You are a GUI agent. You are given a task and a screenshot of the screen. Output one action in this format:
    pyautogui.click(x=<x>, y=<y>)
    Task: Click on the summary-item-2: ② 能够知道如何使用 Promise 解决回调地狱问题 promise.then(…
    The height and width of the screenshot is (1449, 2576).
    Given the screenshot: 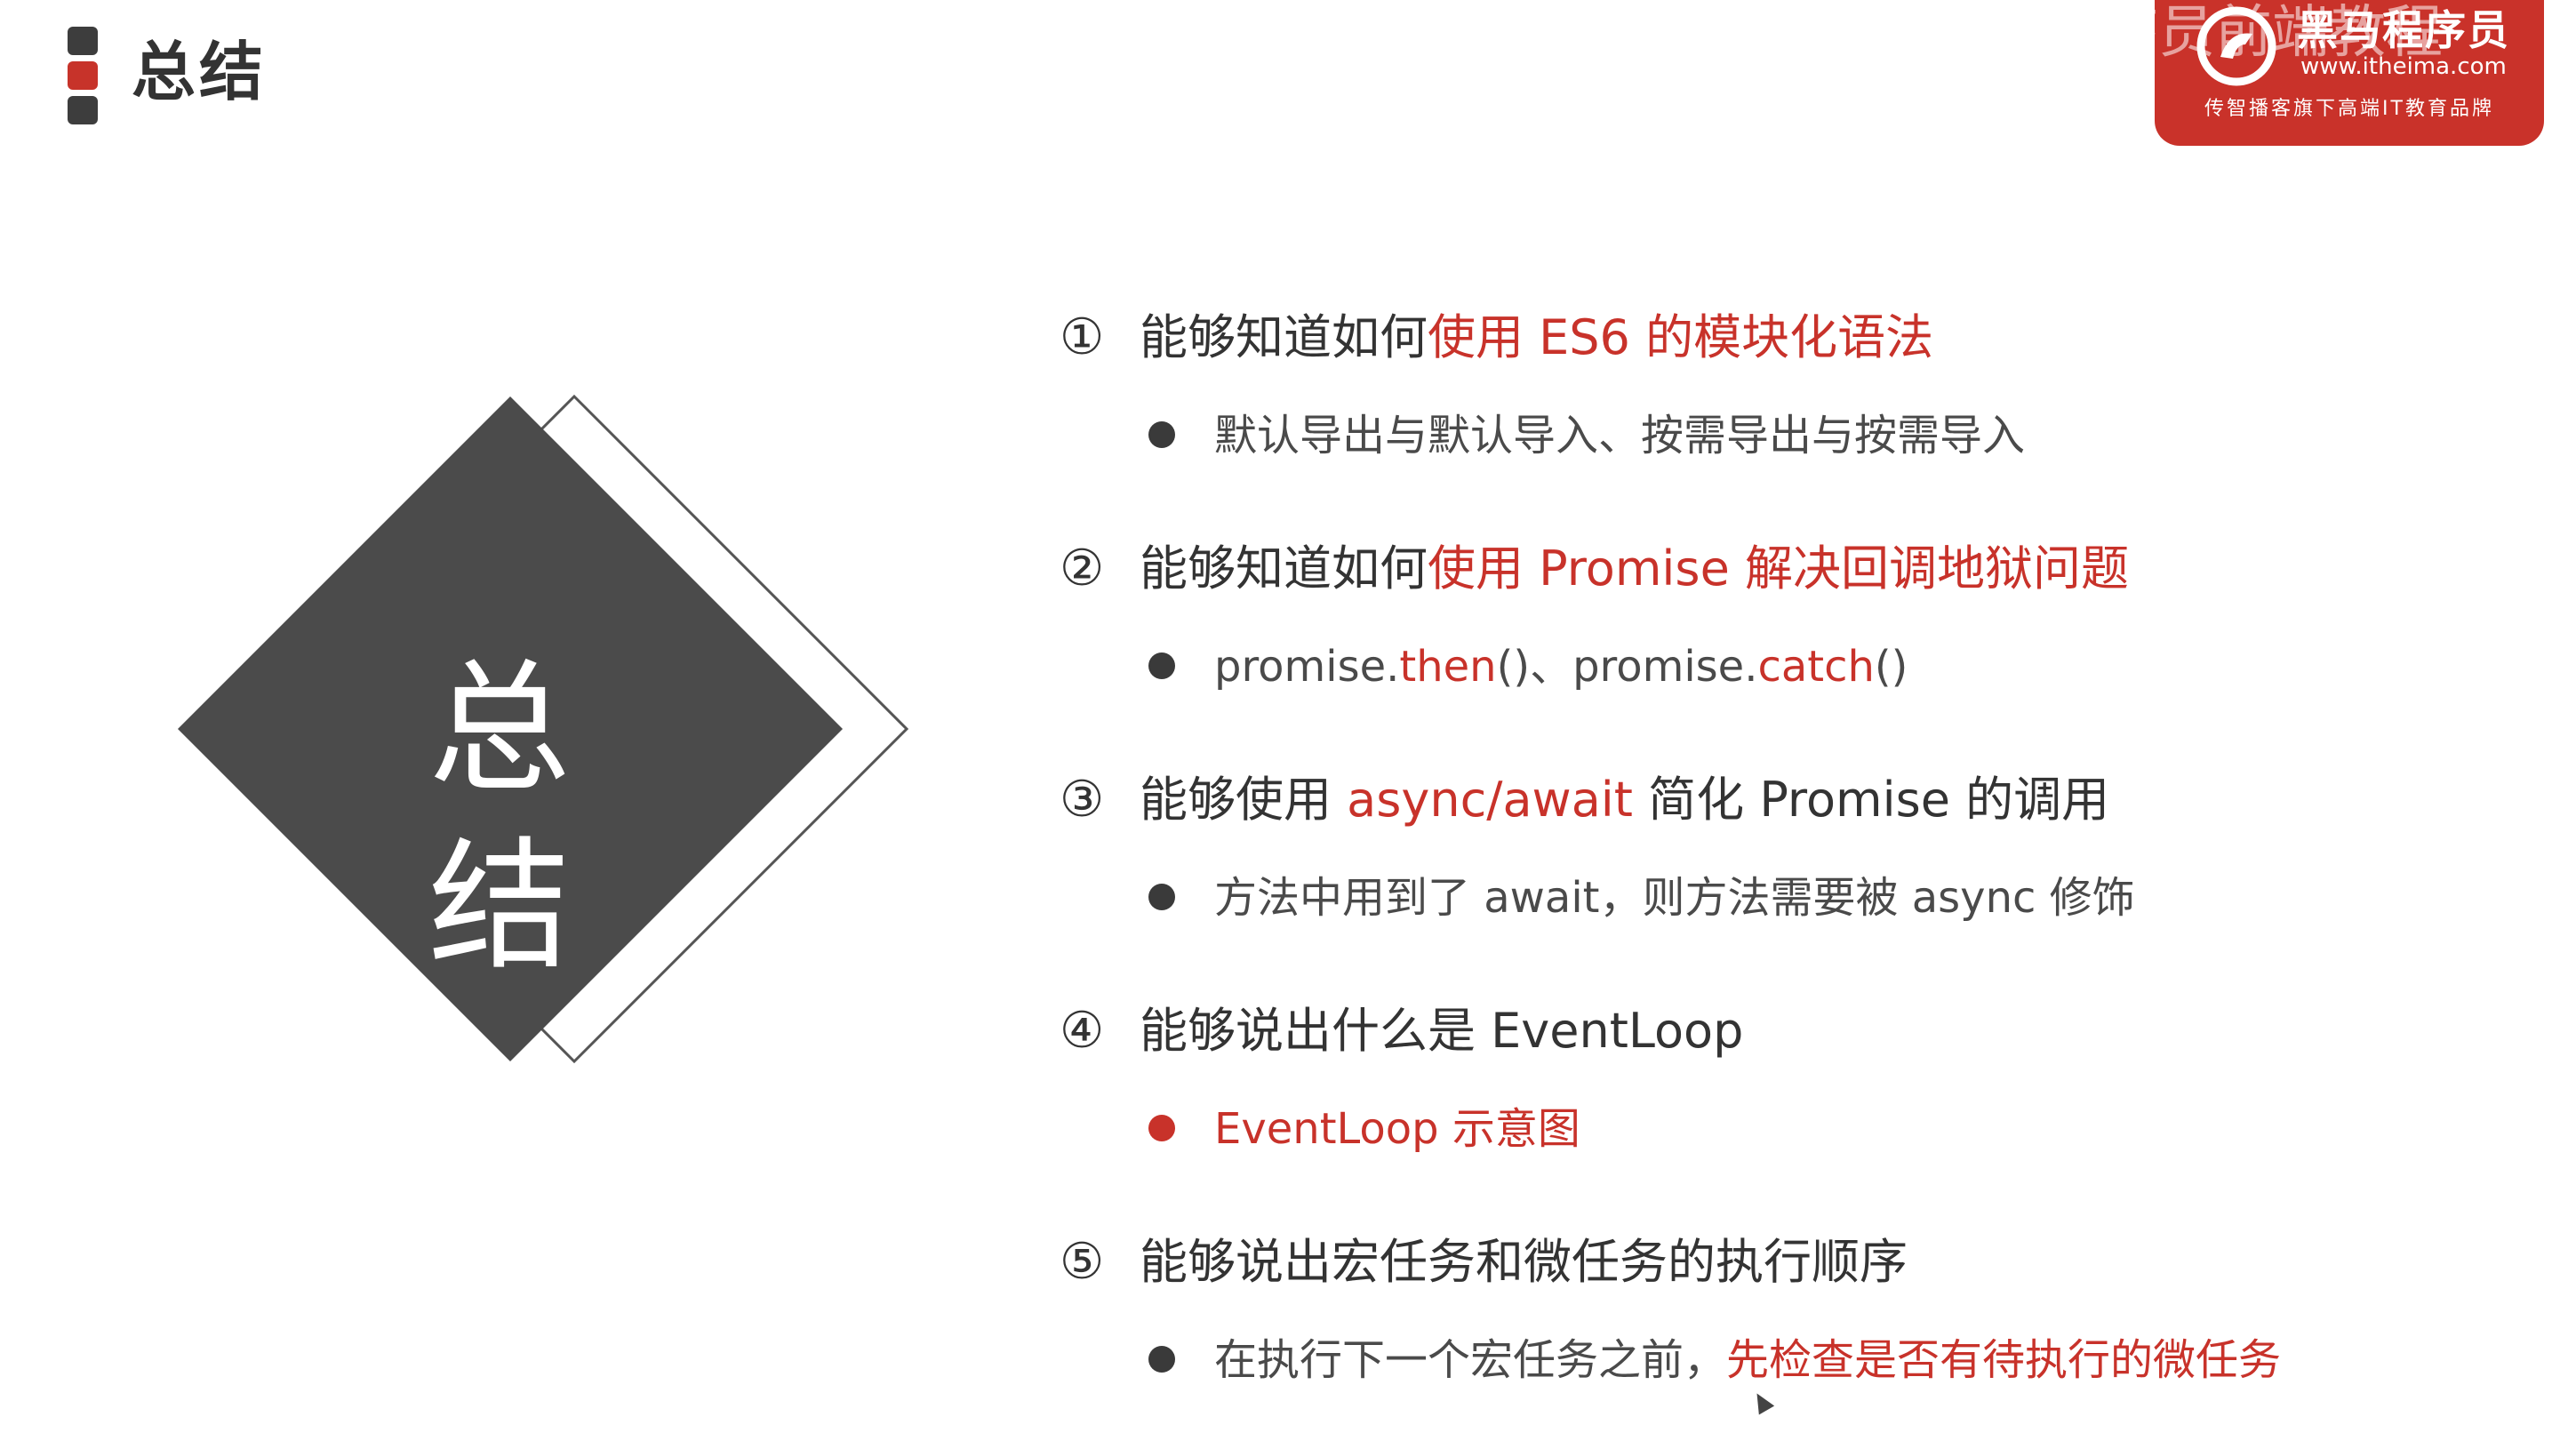 What is the action you would take?
    pyautogui.click(x=1793, y=640)
    